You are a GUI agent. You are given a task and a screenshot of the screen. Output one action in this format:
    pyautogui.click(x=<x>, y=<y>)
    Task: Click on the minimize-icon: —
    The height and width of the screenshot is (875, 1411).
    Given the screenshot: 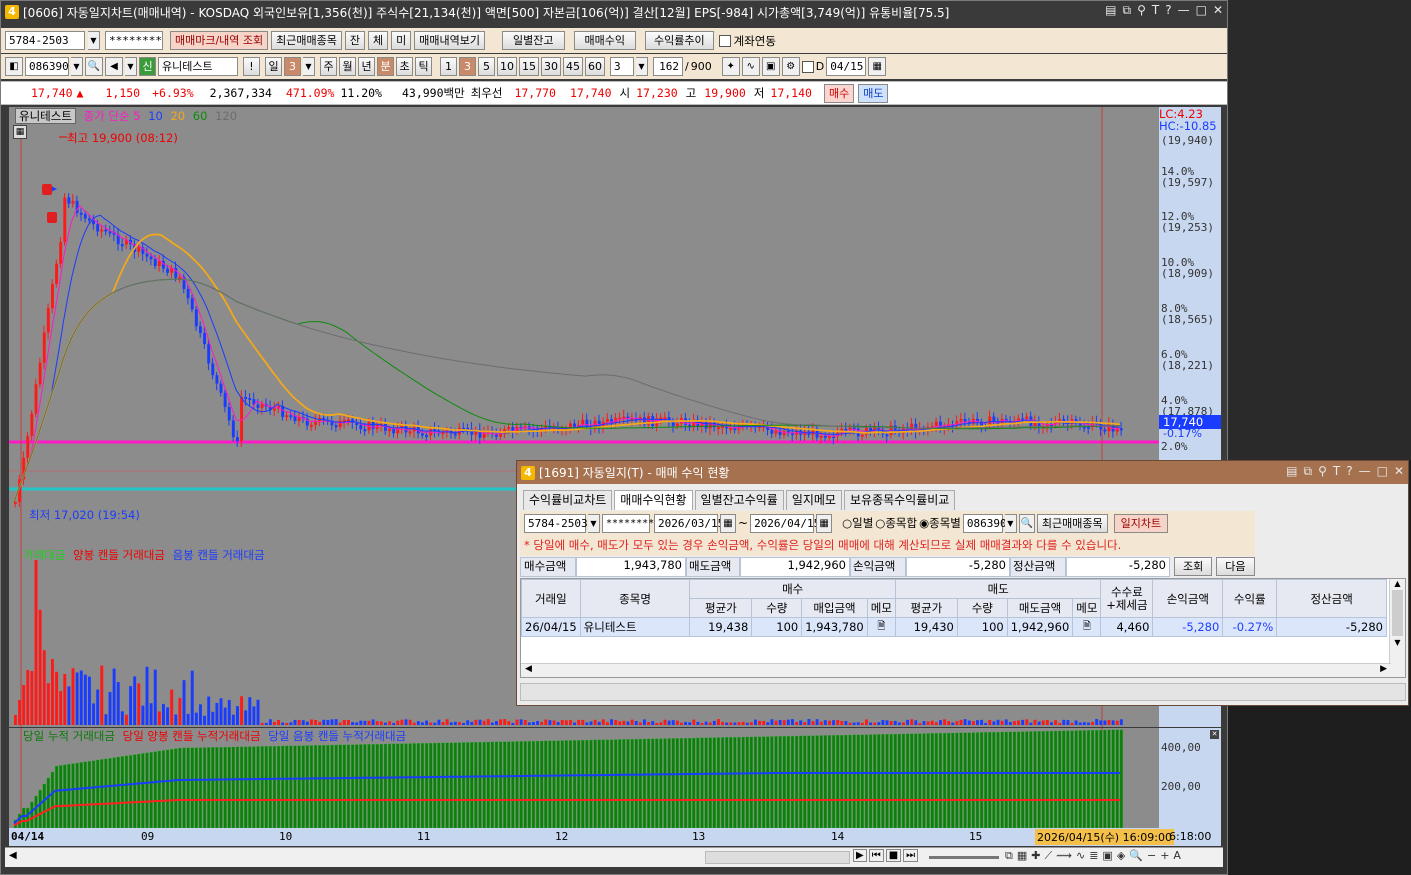 What is the action you would take?
    pyautogui.click(x=1184, y=10)
    